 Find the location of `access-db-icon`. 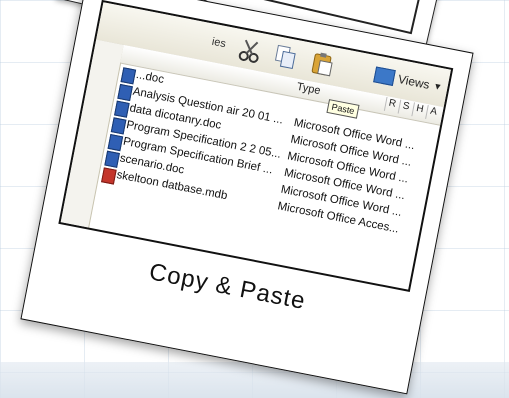

access-db-icon is located at coordinates (109, 176).